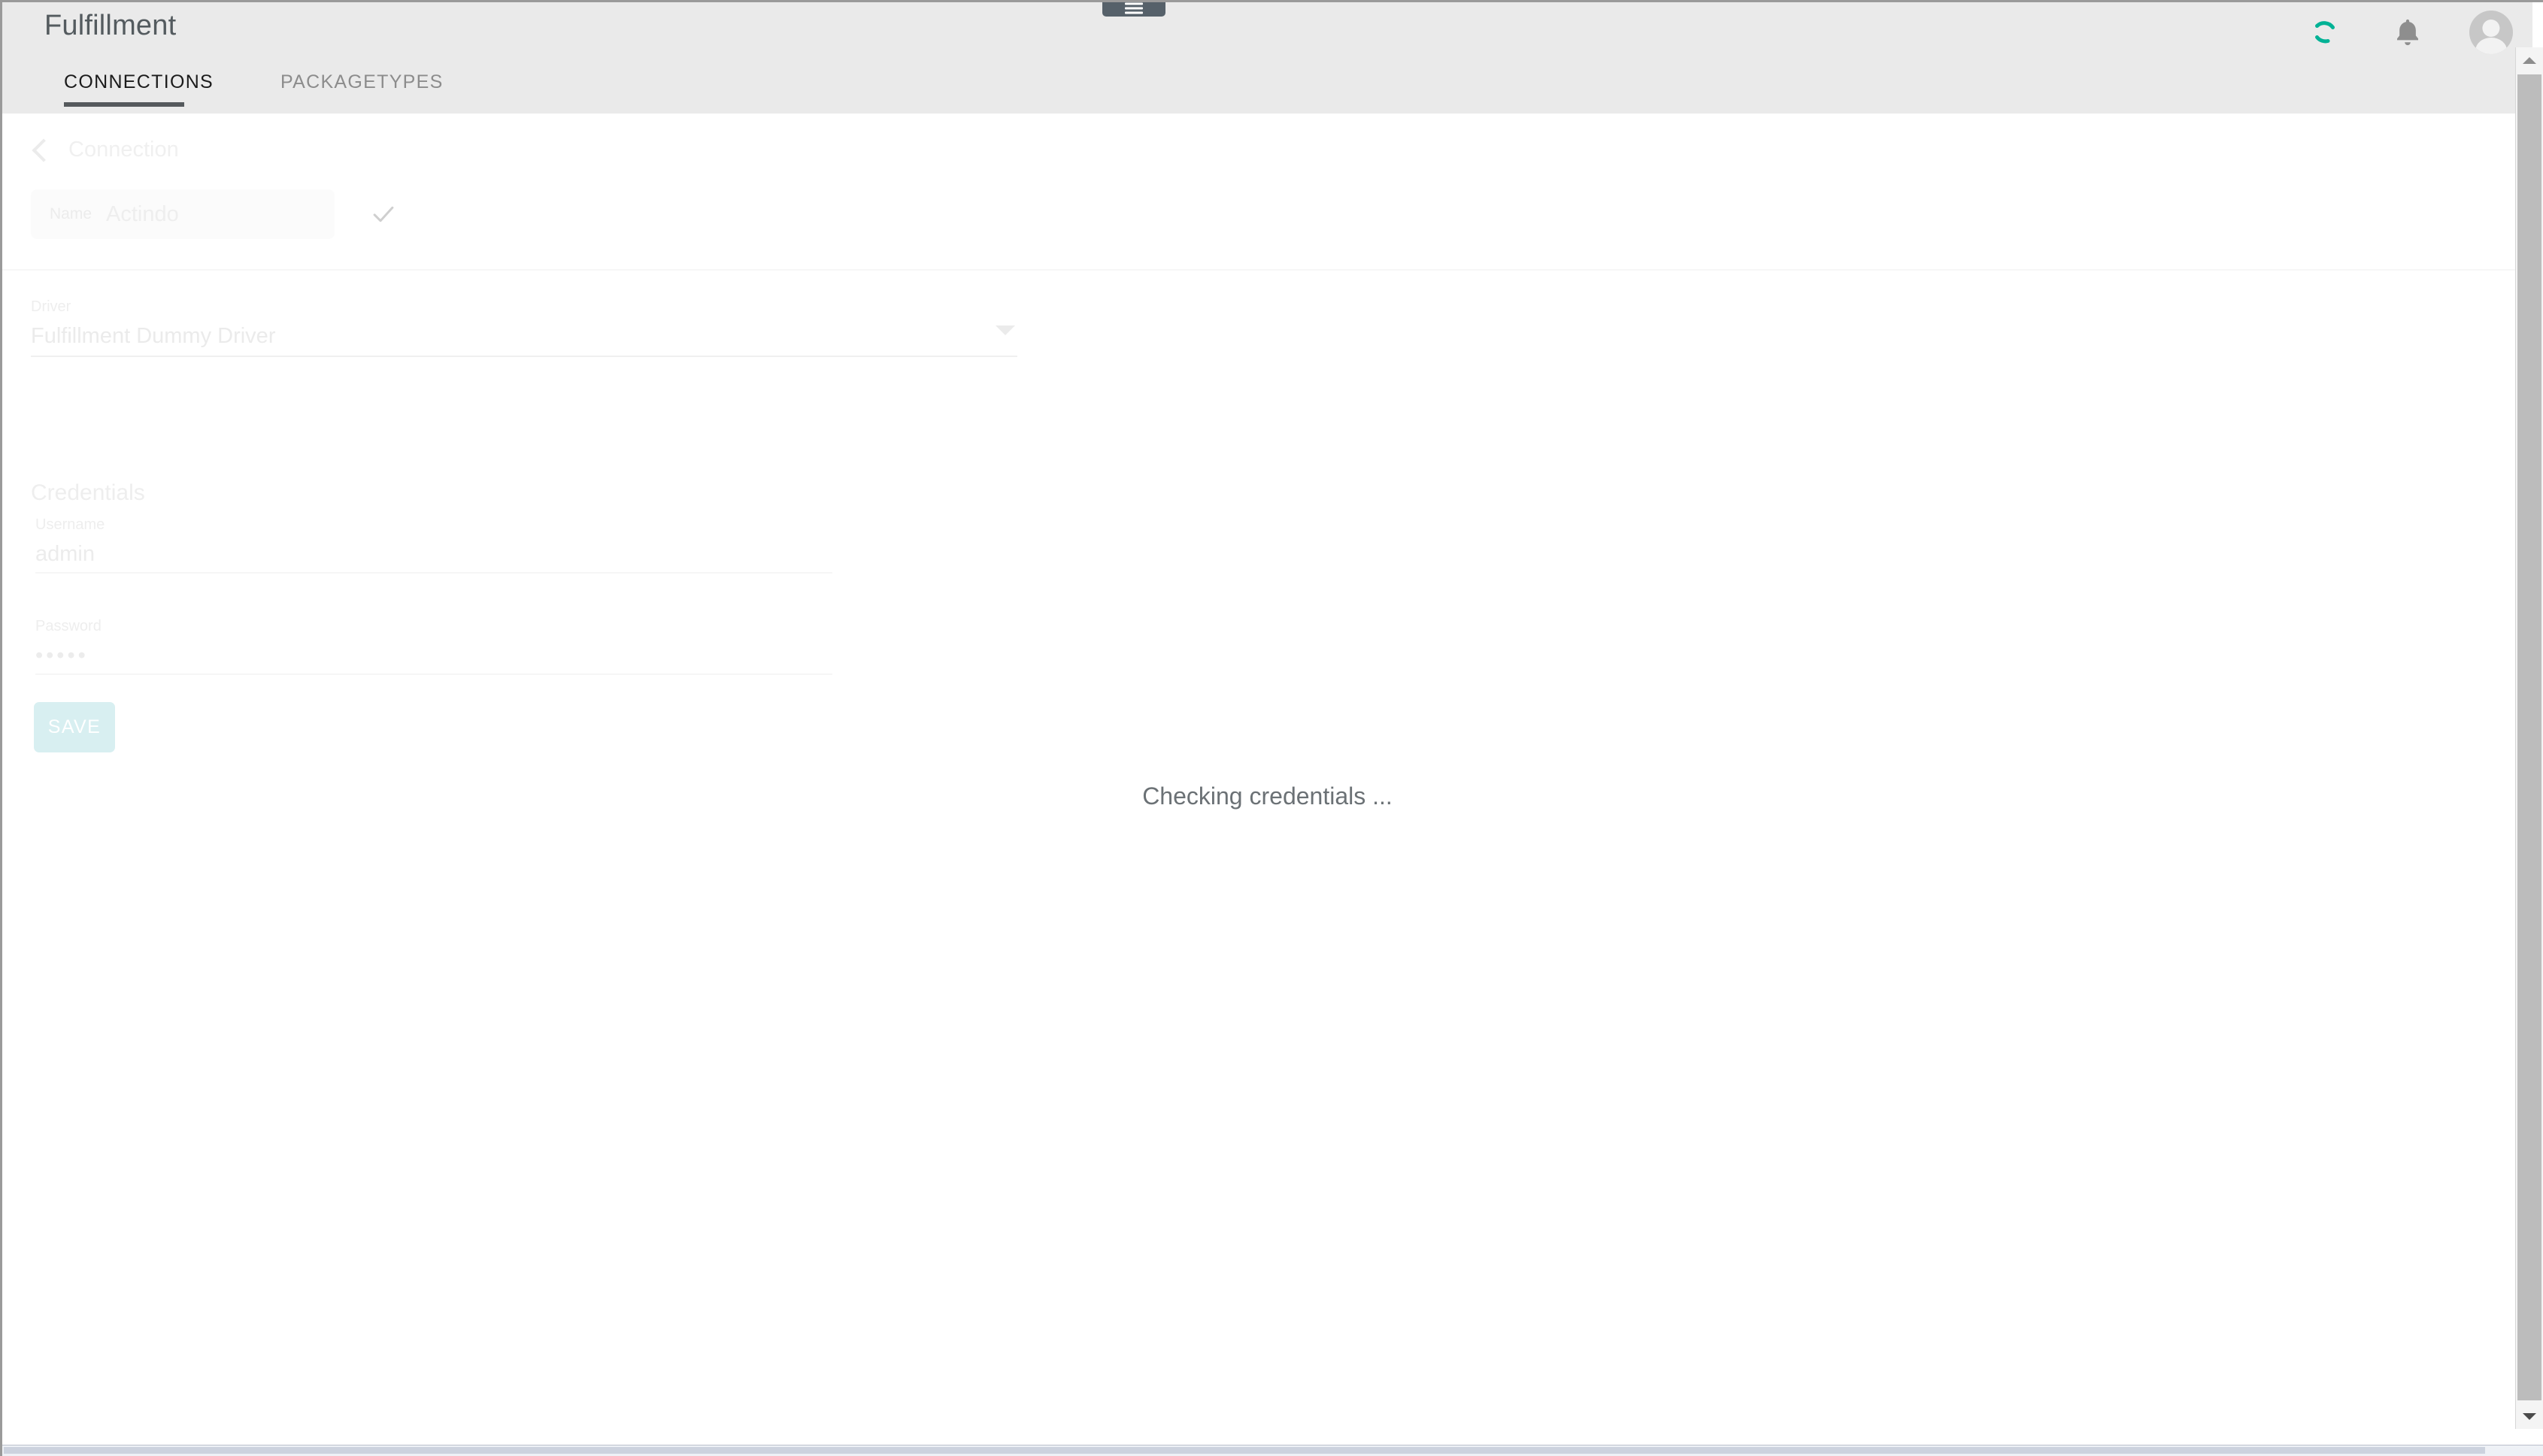 The width and height of the screenshot is (2543, 1456). What do you see at coordinates (124, 104) in the screenshot?
I see `active-tab-indicator` at bounding box center [124, 104].